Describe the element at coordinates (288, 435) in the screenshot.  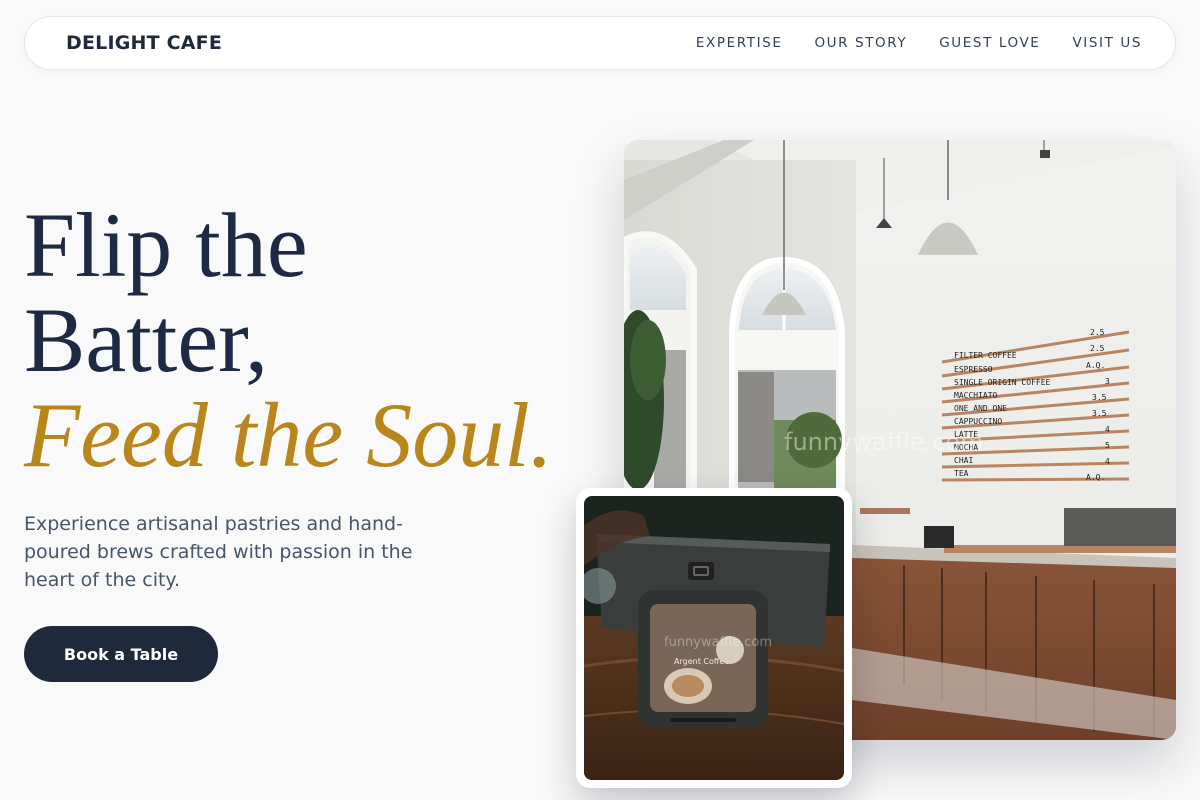
I see `hero-title-accent: Feed the Soul.` at that location.